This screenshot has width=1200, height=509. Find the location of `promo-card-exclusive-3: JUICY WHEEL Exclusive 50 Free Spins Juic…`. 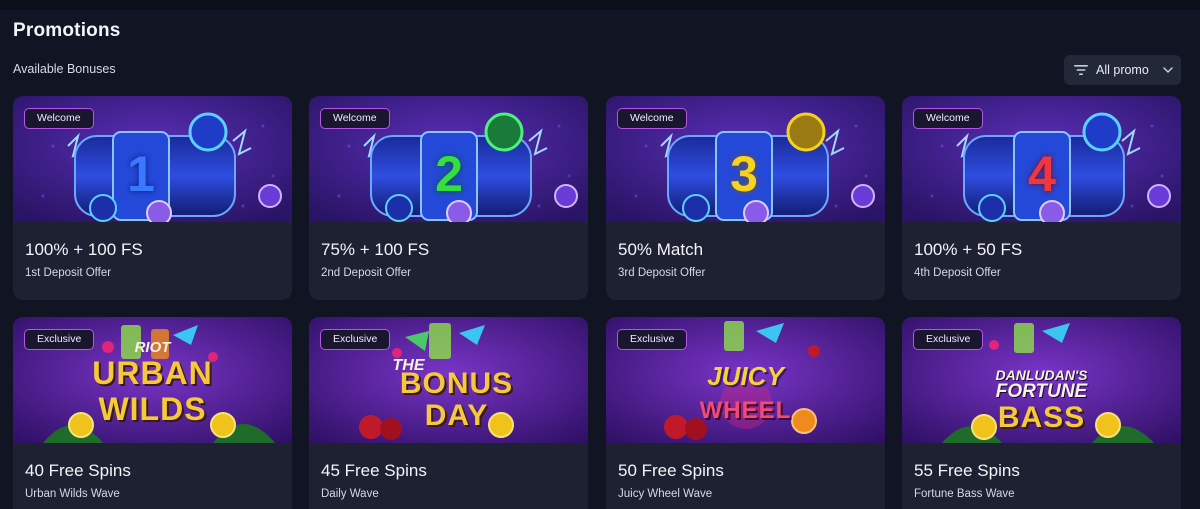

promo-card-exclusive-3: JUICY WHEEL Exclusive 50 Free Spins Juic… is located at coordinates (745, 413).